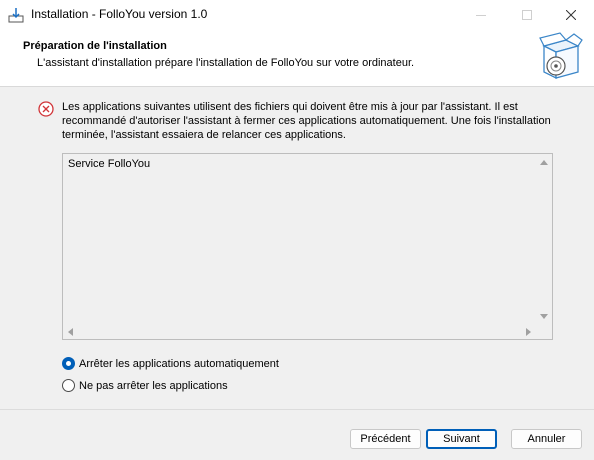 The image size is (594, 460). I want to click on horizontal-scrollbar, so click(300, 331).